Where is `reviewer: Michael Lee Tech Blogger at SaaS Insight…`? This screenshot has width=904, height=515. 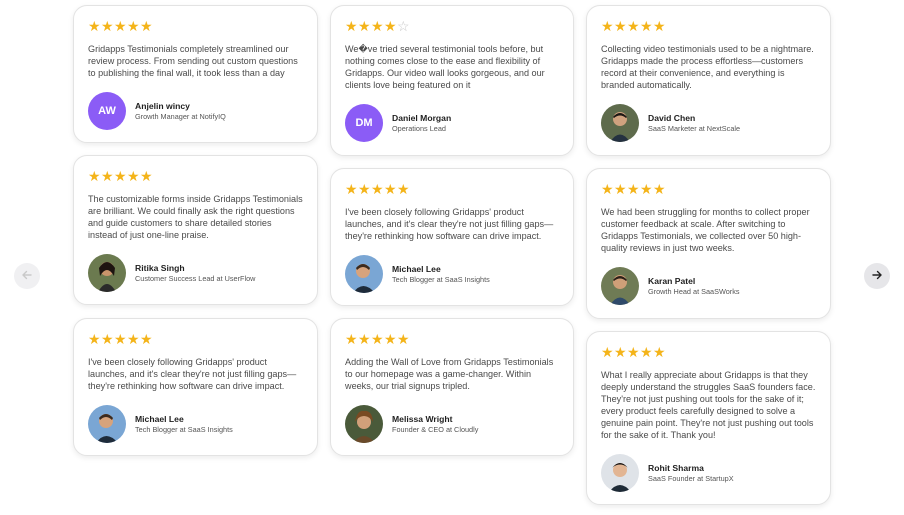
reviewer: Michael Lee Tech Blogger at SaaS Insight… is located at coordinates (417, 274).